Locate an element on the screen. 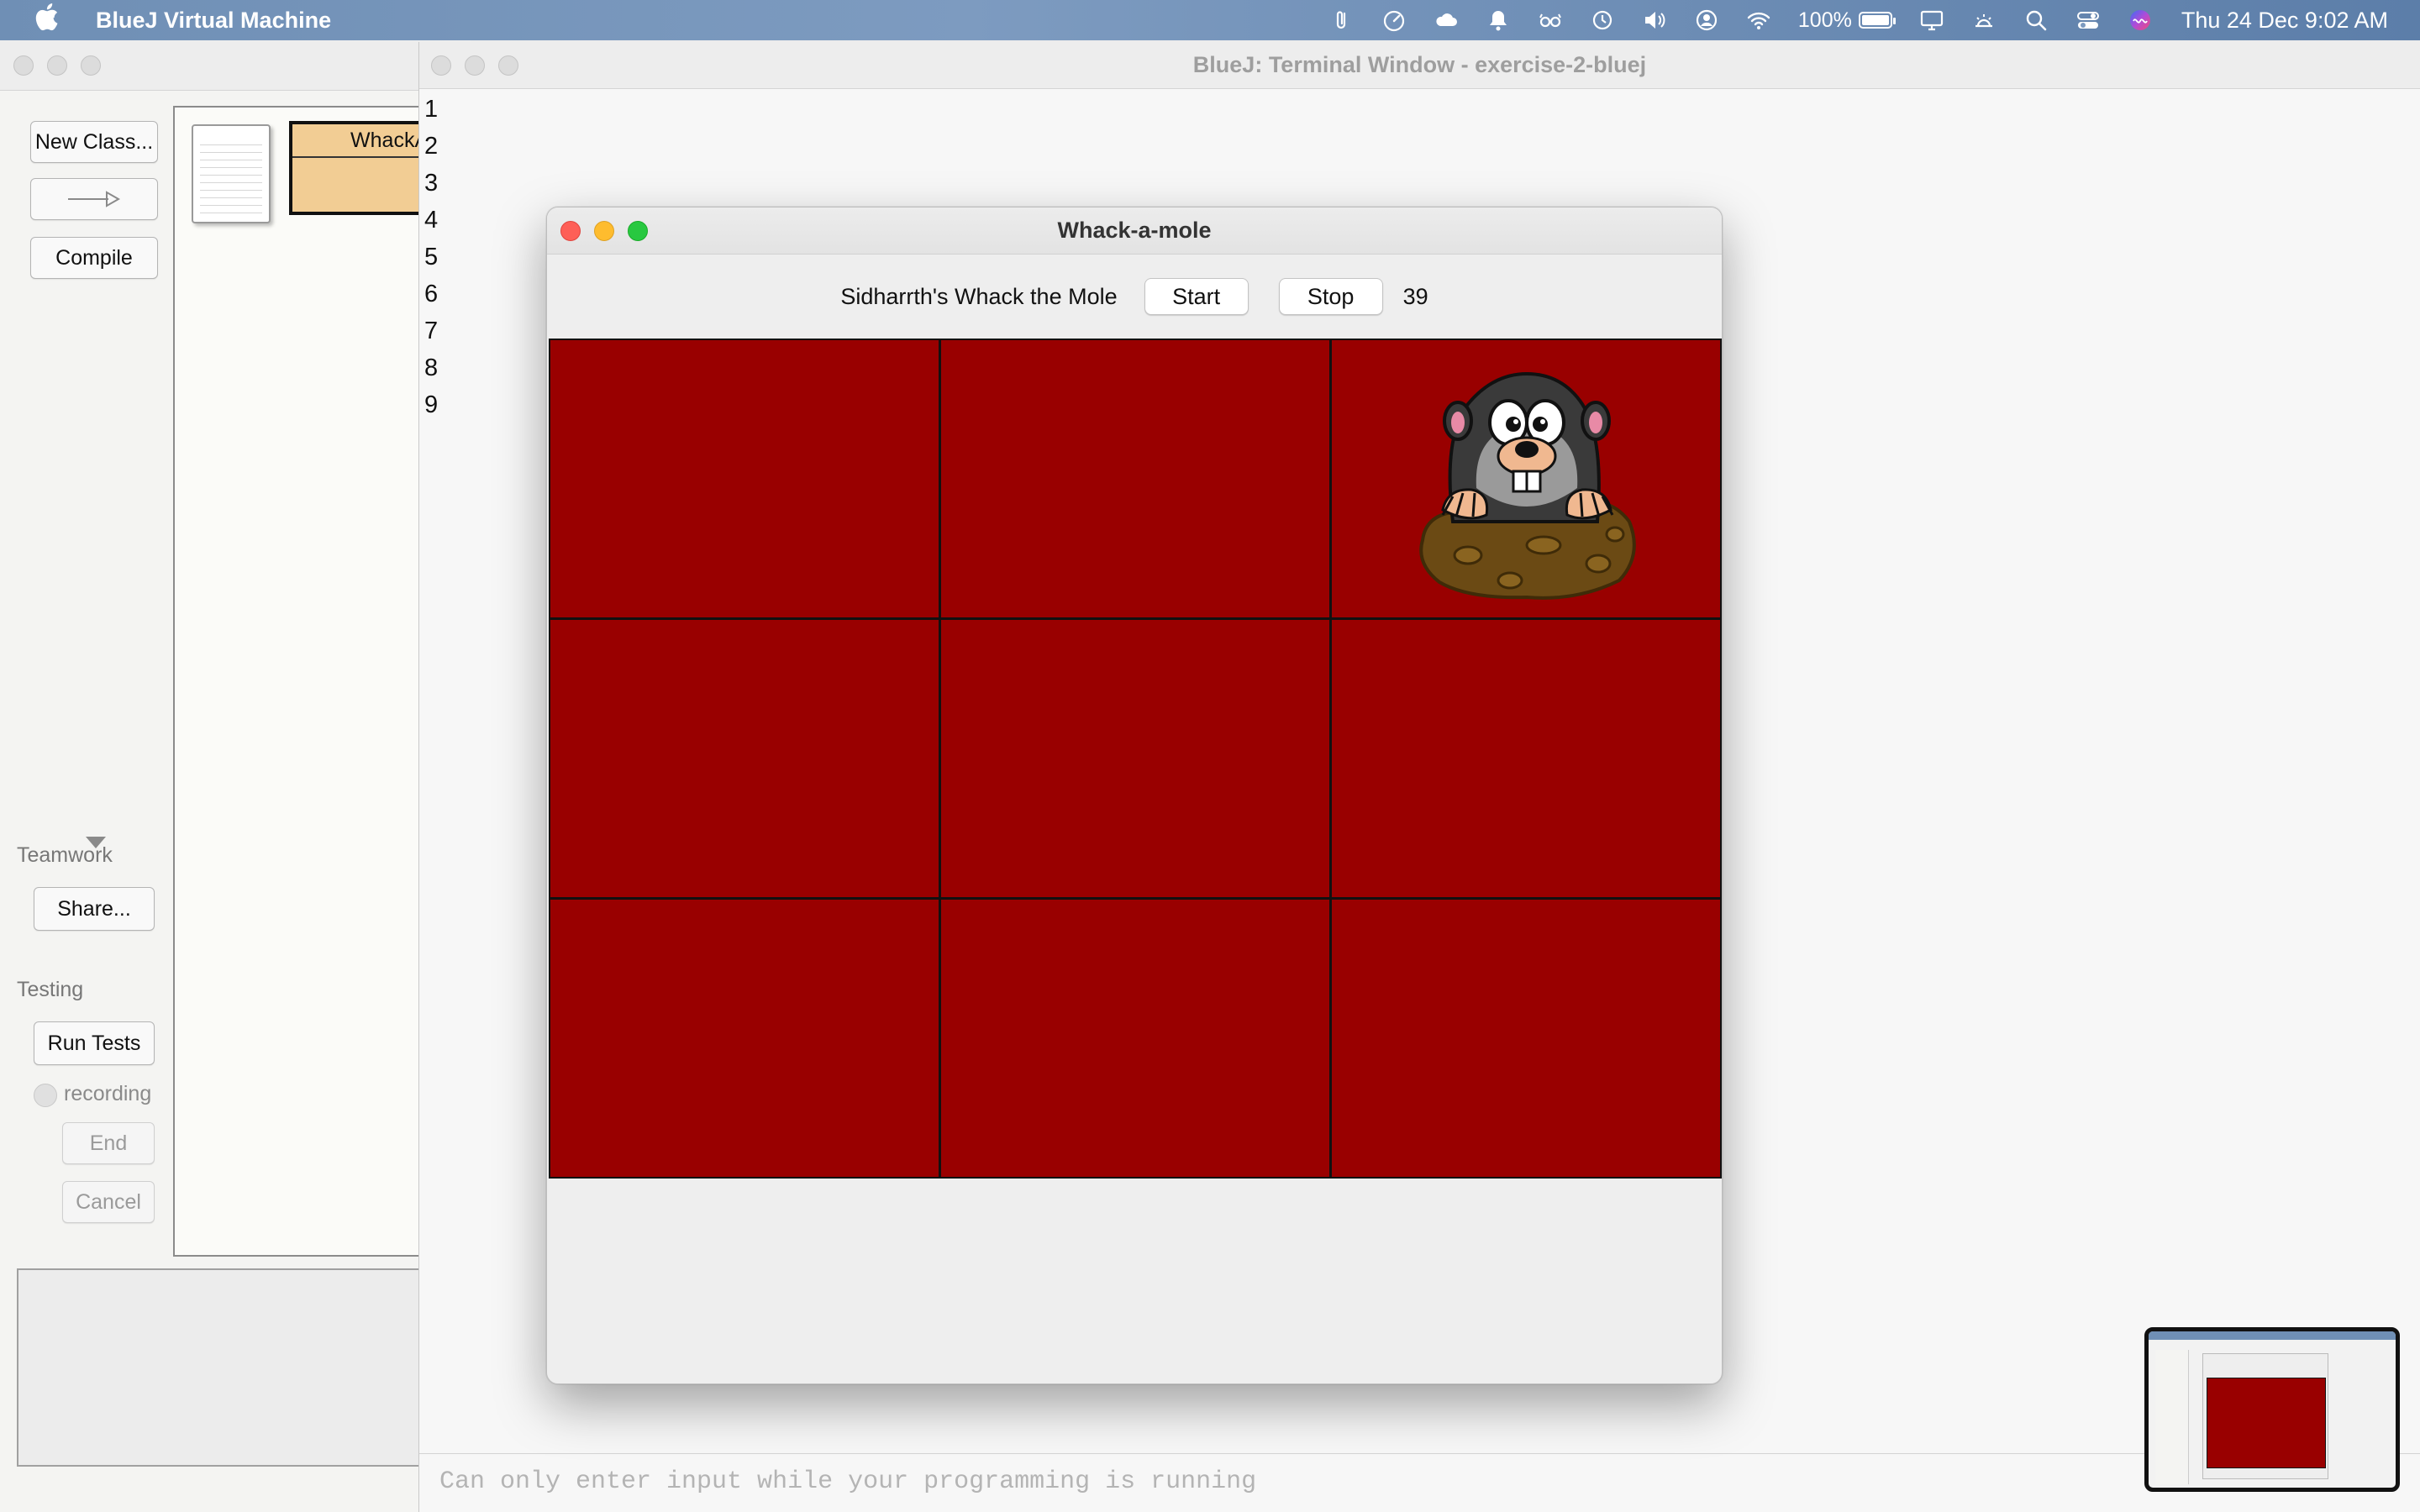  terminal-line: 9 is located at coordinates (432, 404).